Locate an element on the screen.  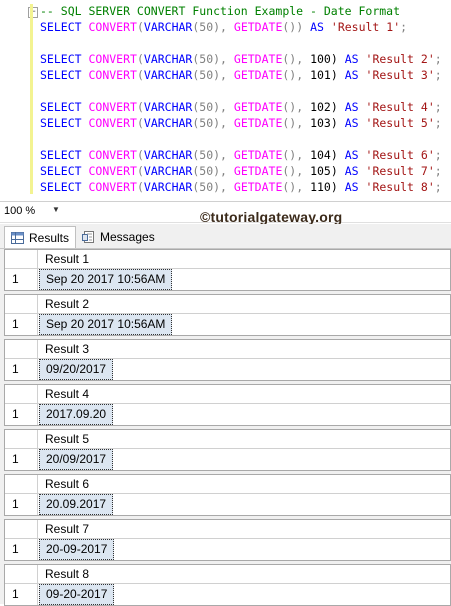
watermark: ©tutorialgateway.org is located at coordinates (271, 217).